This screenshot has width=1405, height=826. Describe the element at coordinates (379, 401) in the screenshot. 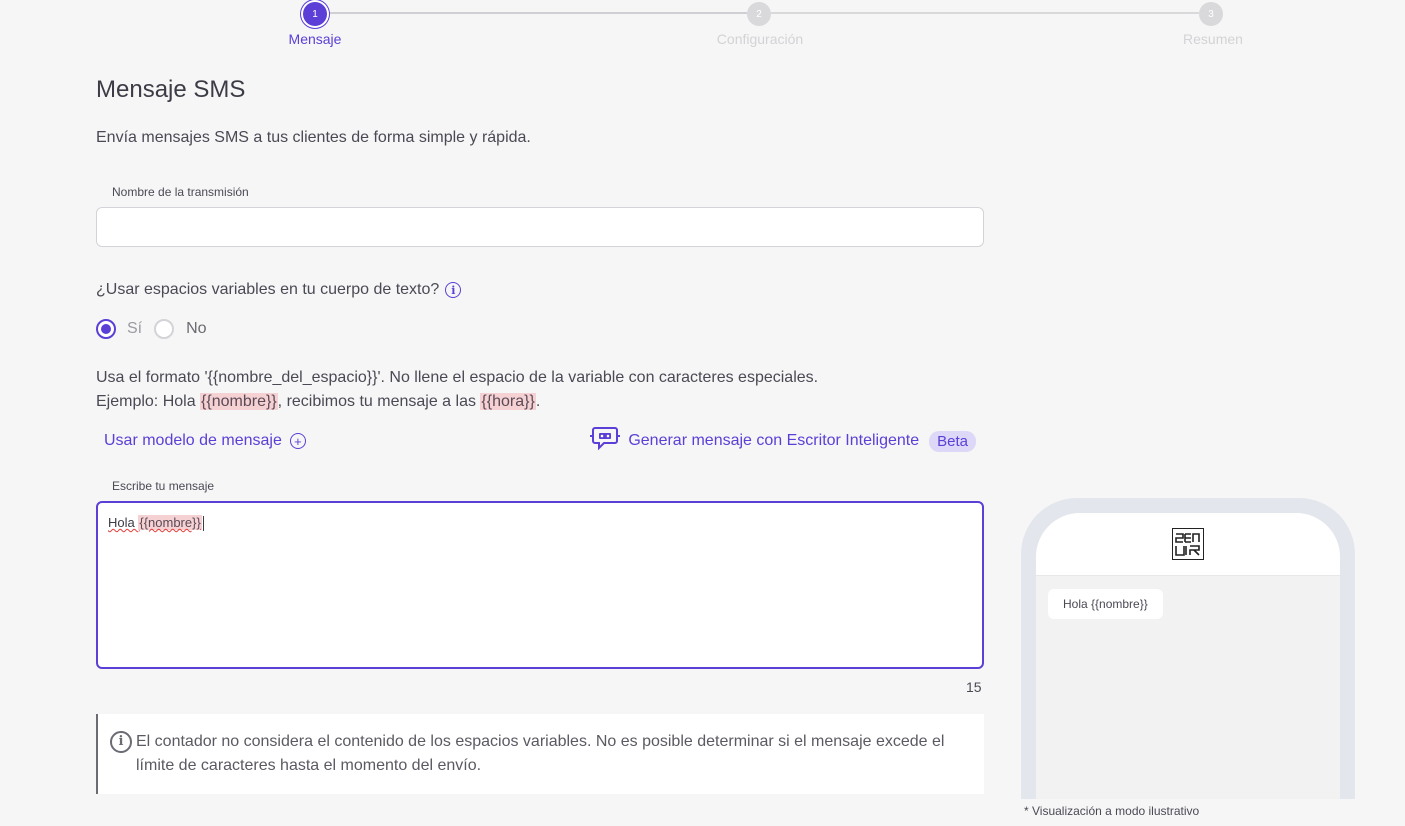

I see `example-middle: , recibimos tu mensaje a las` at that location.